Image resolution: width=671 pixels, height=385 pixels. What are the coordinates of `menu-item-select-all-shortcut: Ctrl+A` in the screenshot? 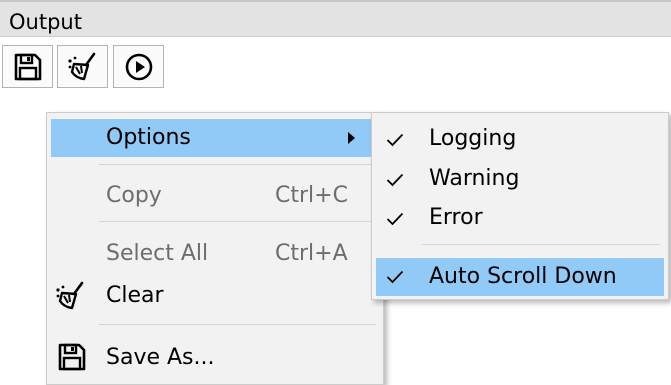 It's located at (311, 253).